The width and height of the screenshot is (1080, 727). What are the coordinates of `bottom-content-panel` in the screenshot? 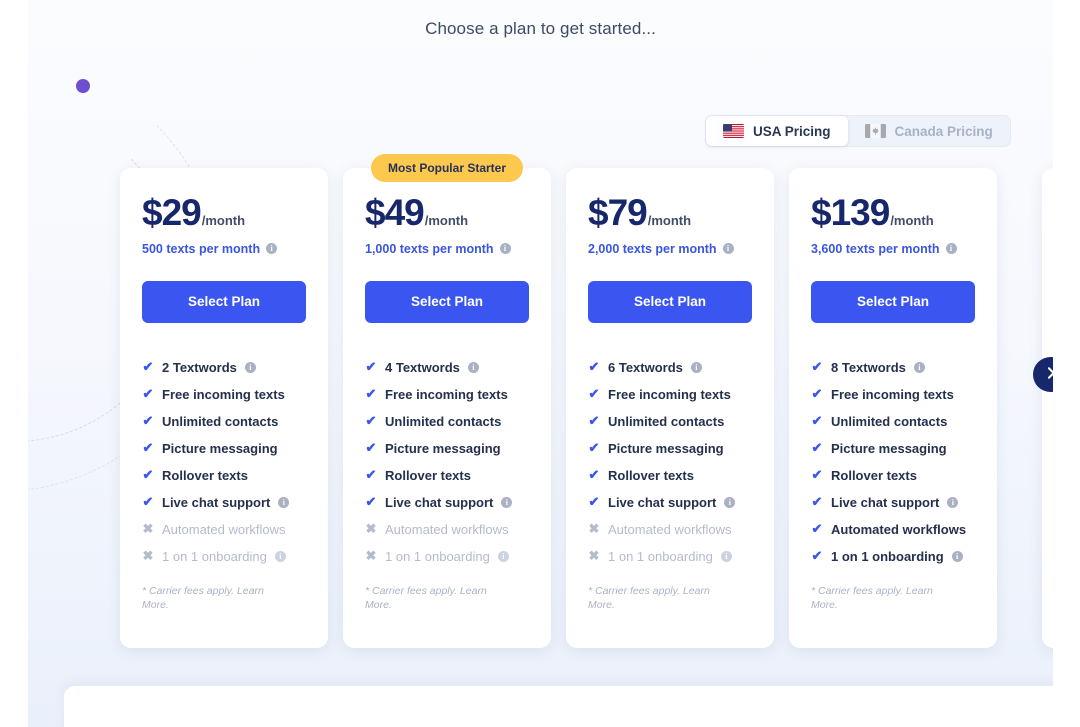 It's located at (558, 706).